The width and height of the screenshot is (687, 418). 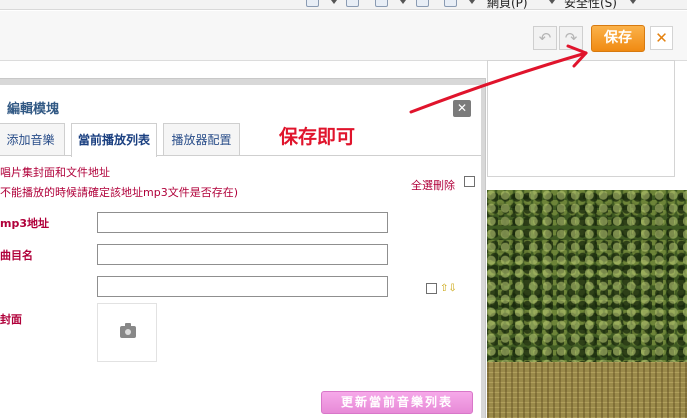 I want to click on editor-close-button: ✕, so click(x=661, y=38).